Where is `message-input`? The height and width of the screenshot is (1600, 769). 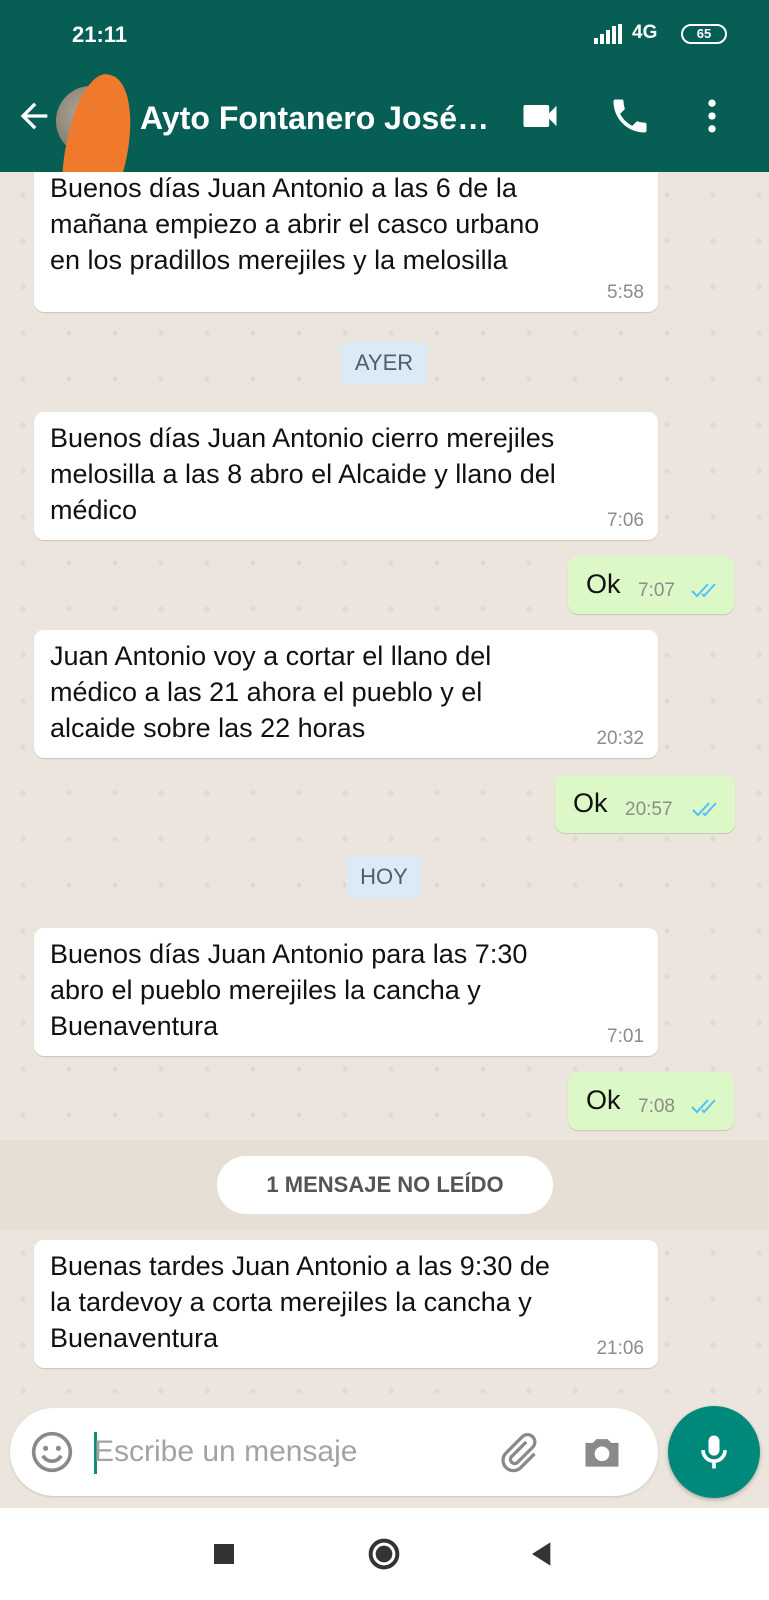 message-input is located at coordinates (294, 1452).